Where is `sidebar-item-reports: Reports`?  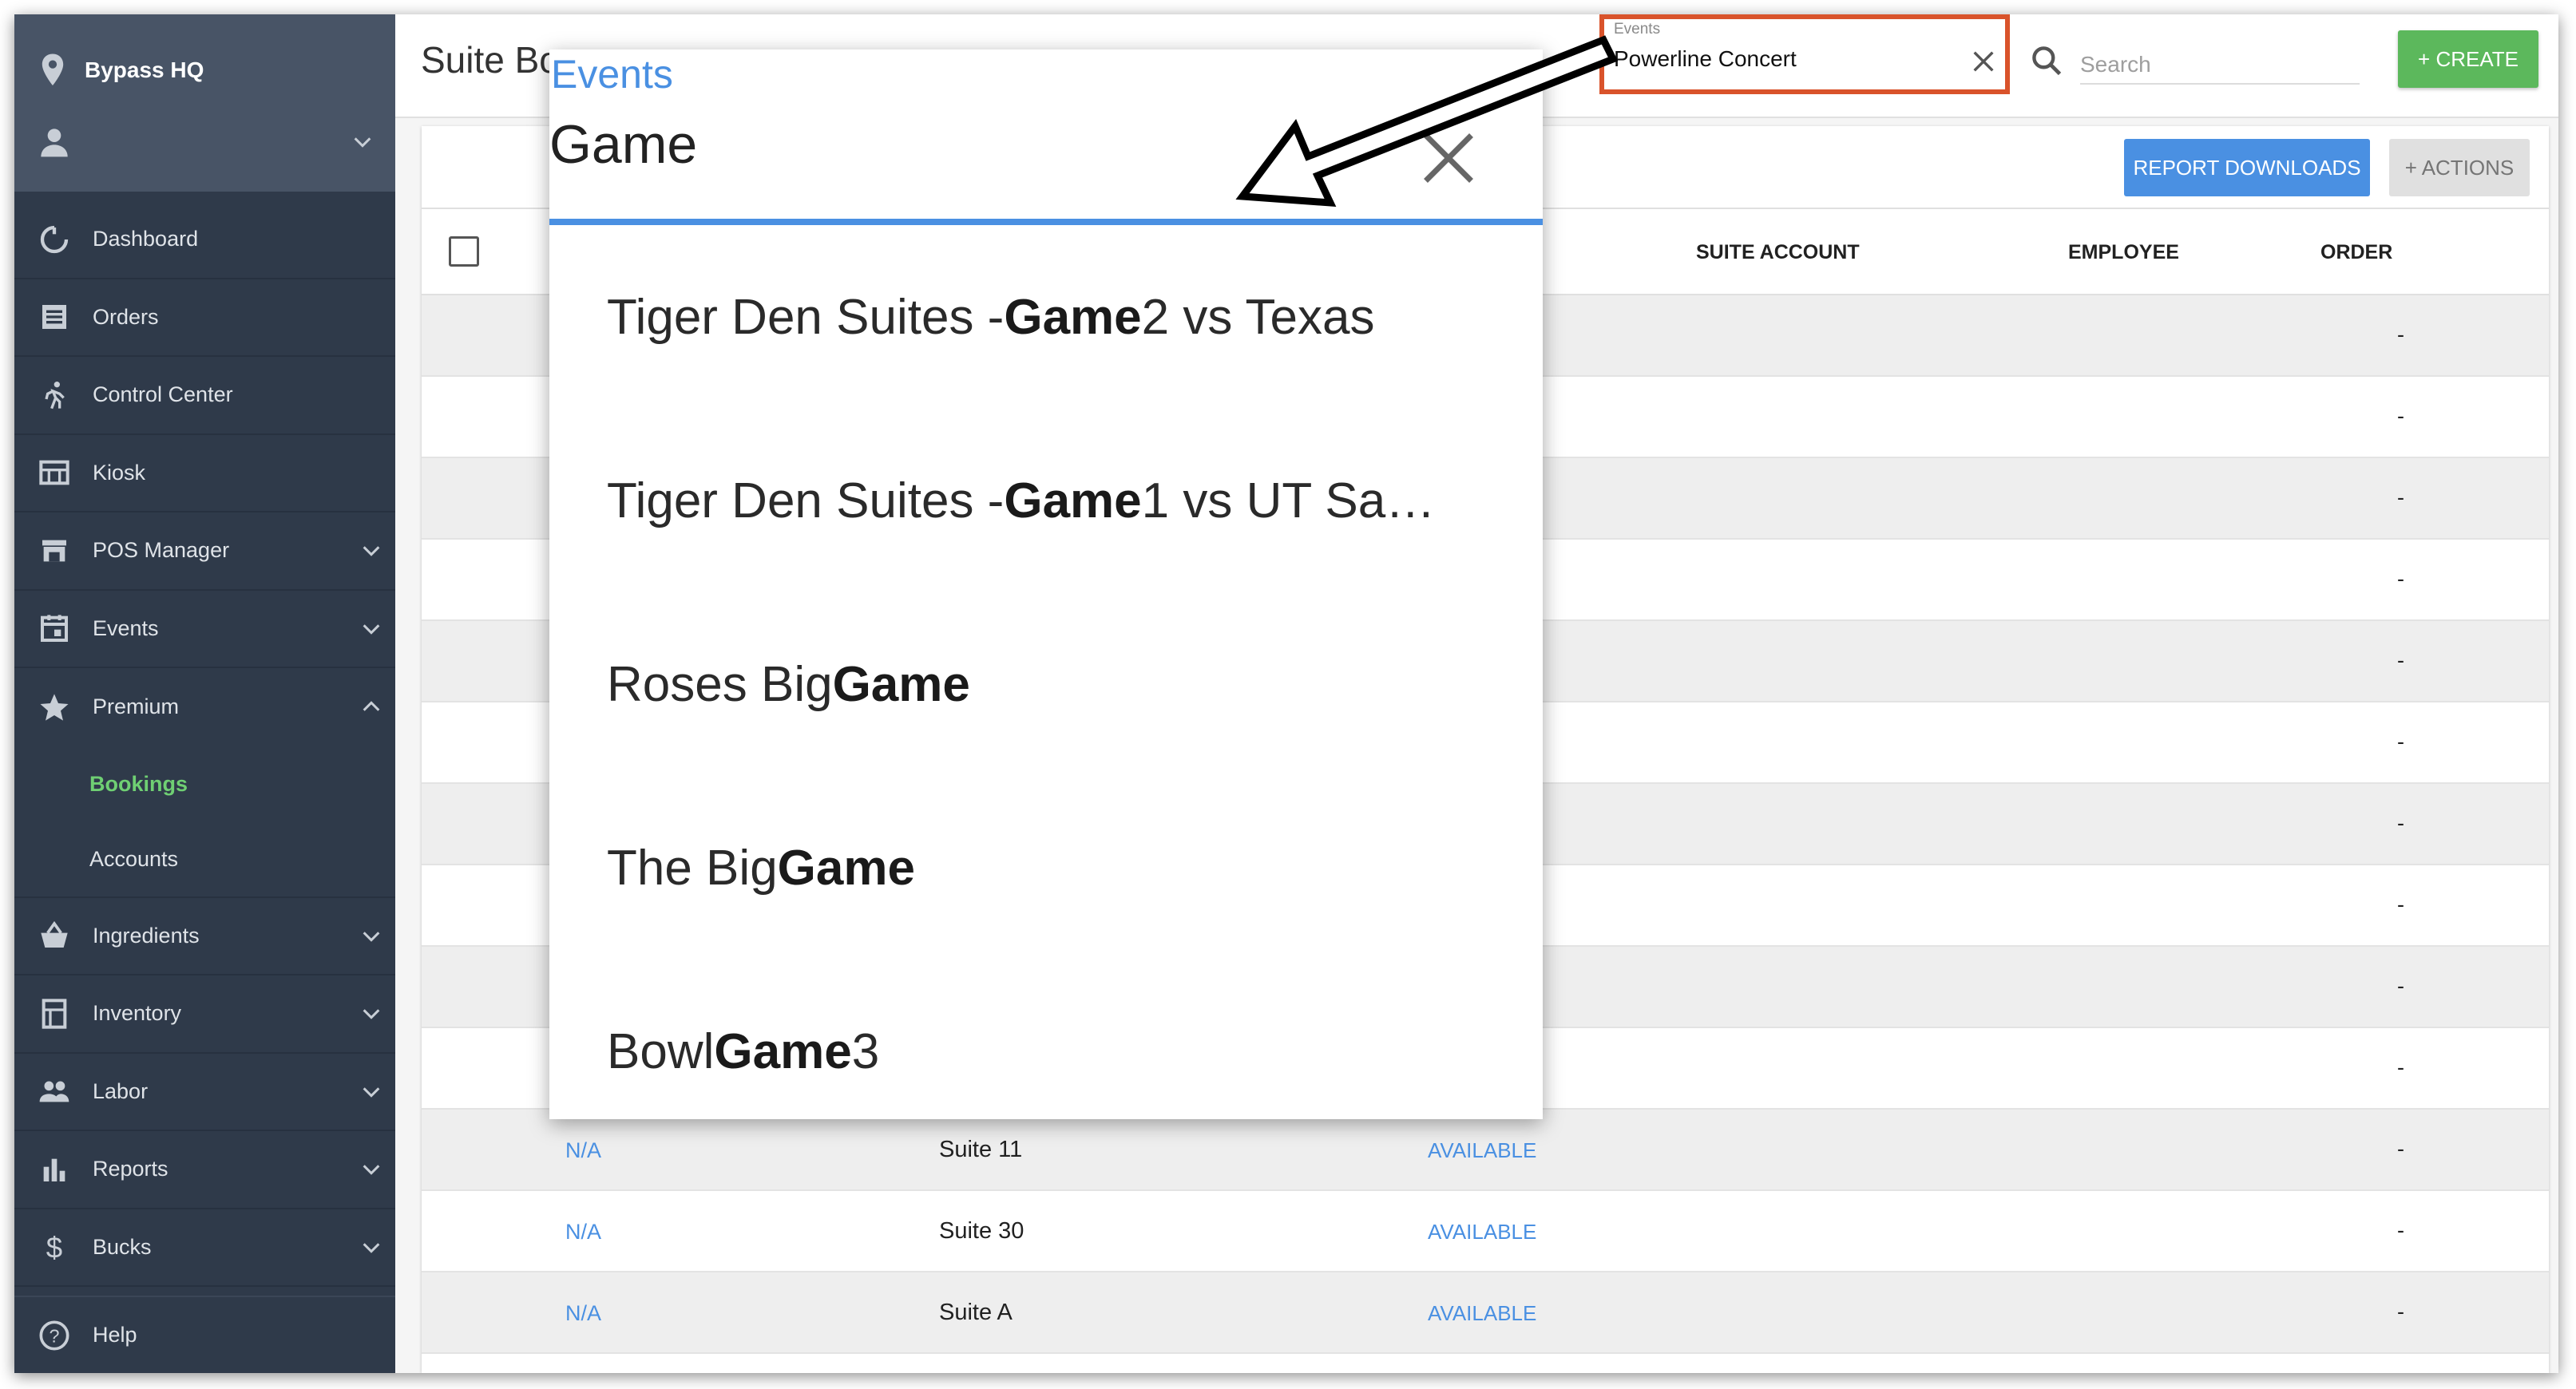 sidebar-item-reports: Reports is located at coordinates (204, 1170).